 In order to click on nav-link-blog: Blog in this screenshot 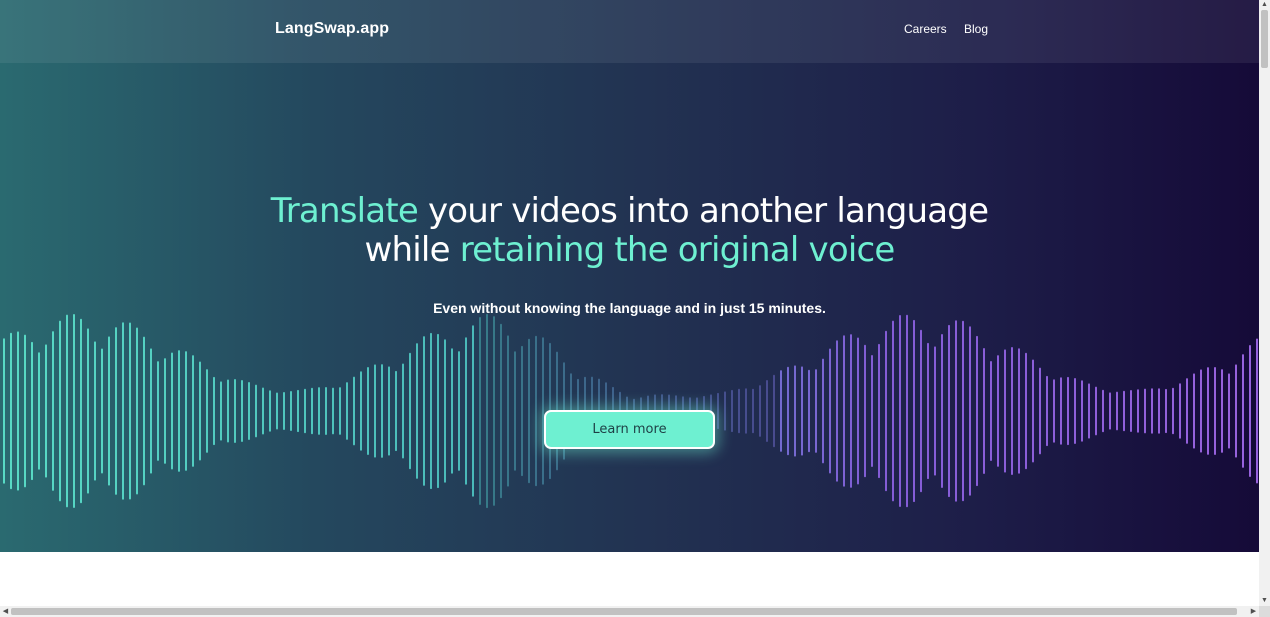, I will do `click(976, 29)`.